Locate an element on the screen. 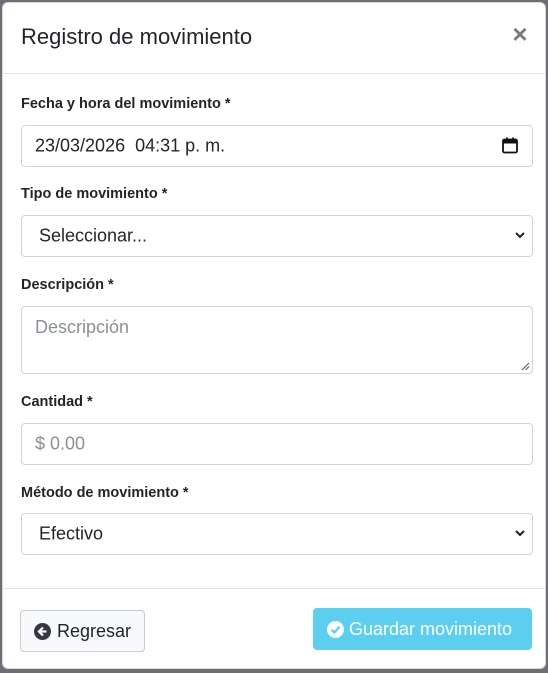 The width and height of the screenshot is (548, 673). resize-grip-icon is located at coordinates (525, 366).